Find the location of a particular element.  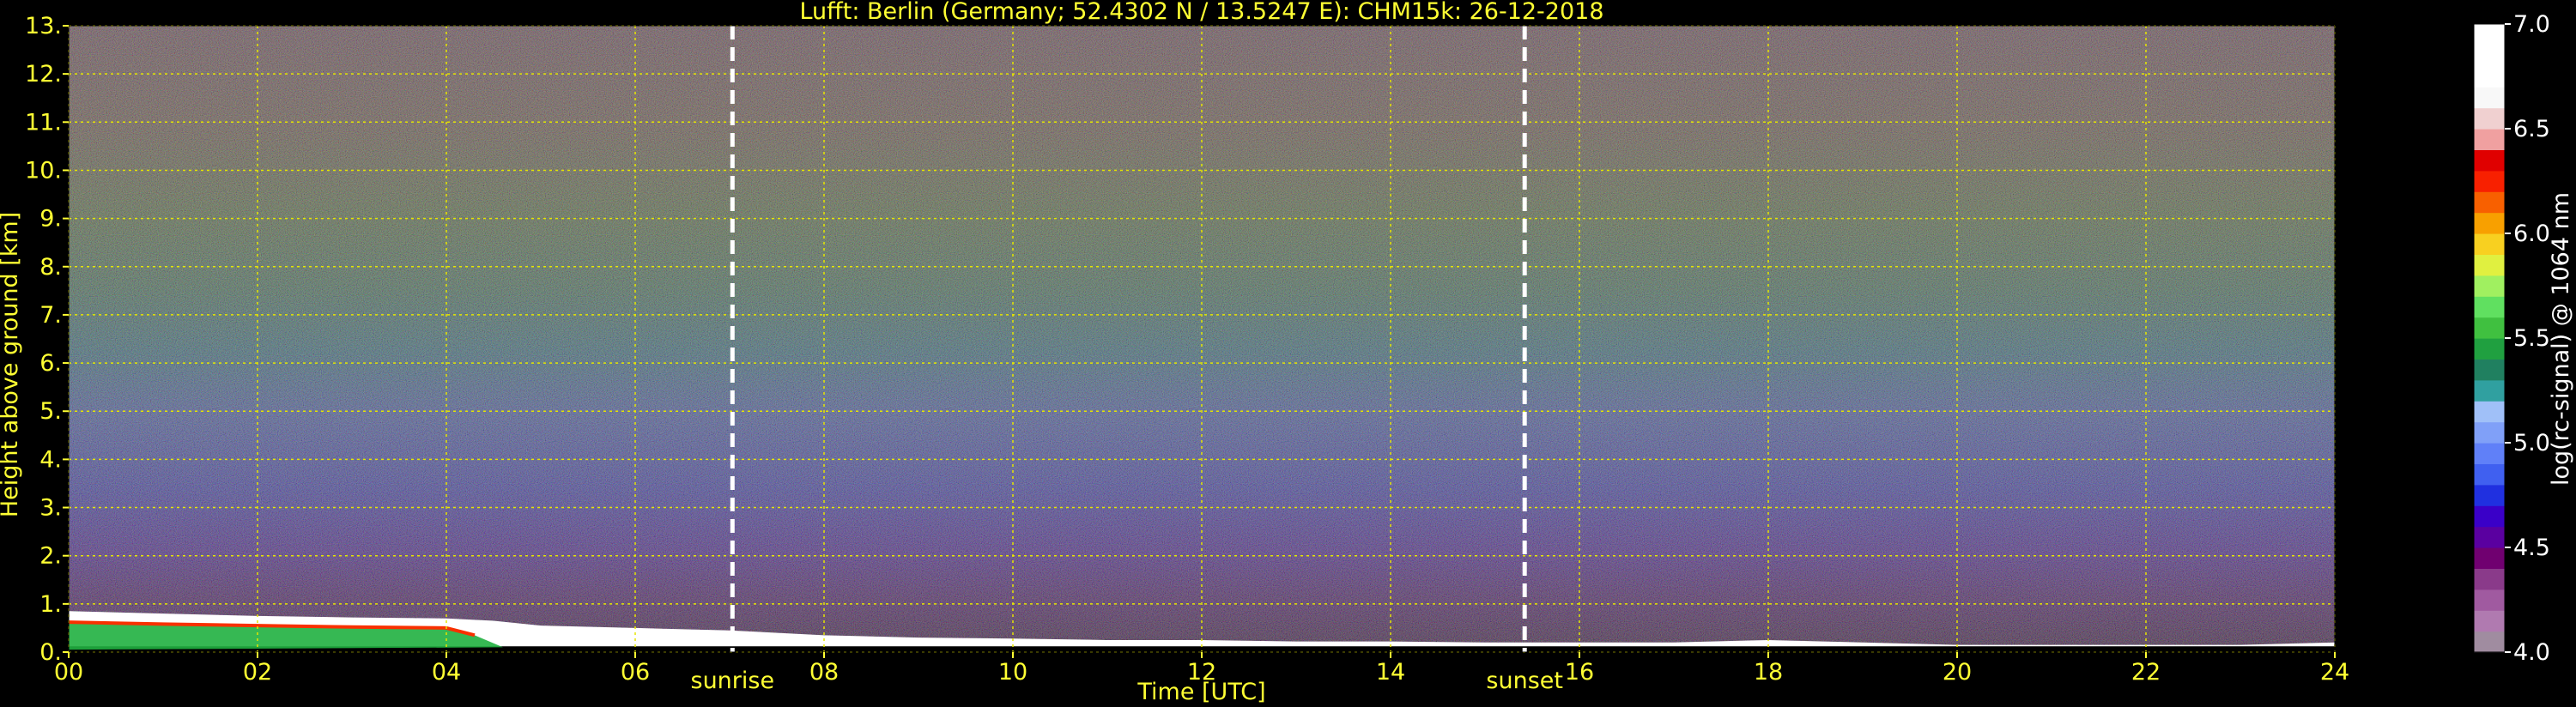

x-tick-label: 18 is located at coordinates (1768, 672).